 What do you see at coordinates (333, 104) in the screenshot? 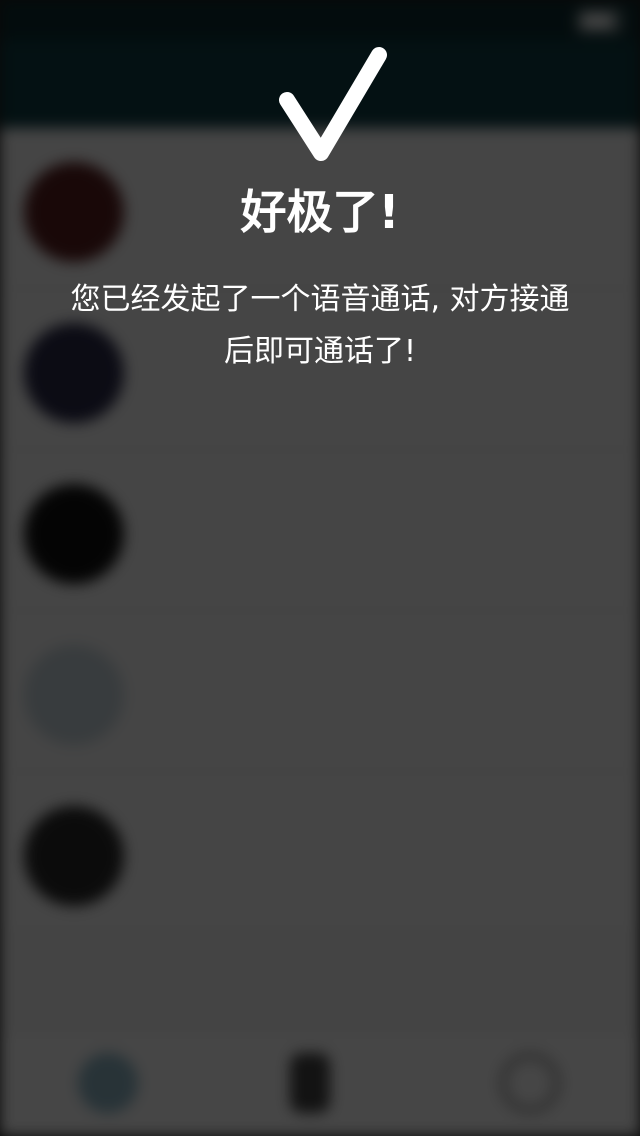
I see `checkmark-icon` at bounding box center [333, 104].